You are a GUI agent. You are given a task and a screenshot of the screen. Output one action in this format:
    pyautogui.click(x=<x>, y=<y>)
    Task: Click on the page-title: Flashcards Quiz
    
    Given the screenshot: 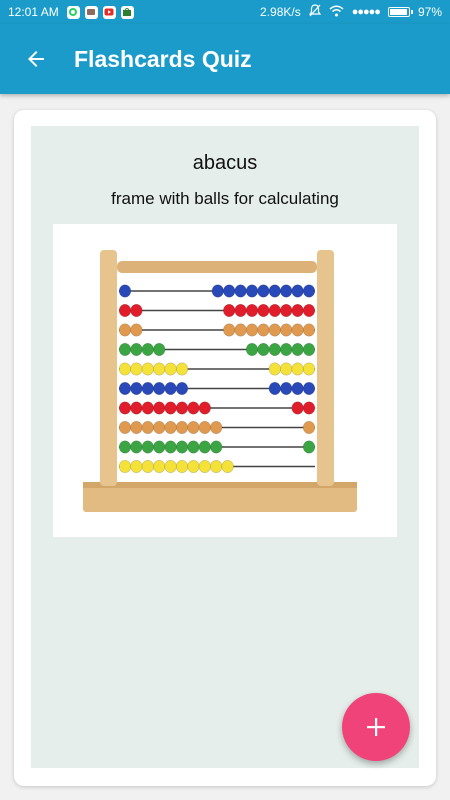 What is the action you would take?
    pyautogui.click(x=163, y=58)
    